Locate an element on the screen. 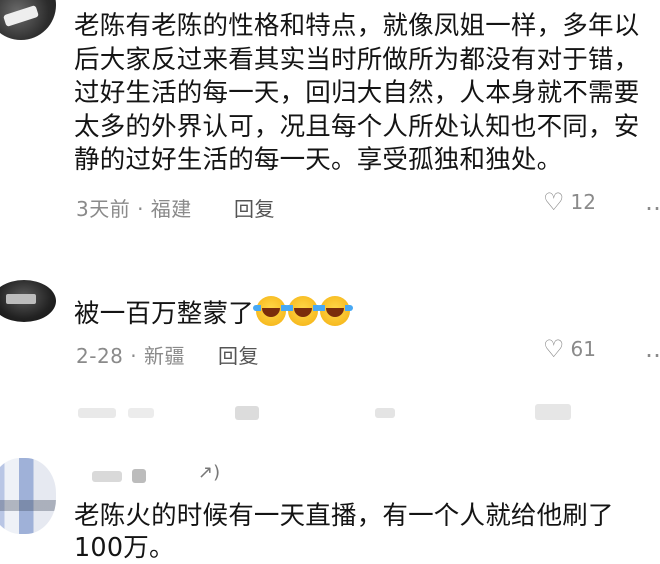 The width and height of the screenshot is (660, 564). comment-line: 老陈有老陈的性格和特点，就像凤姐一样，多年以 is located at coordinates (357, 26).